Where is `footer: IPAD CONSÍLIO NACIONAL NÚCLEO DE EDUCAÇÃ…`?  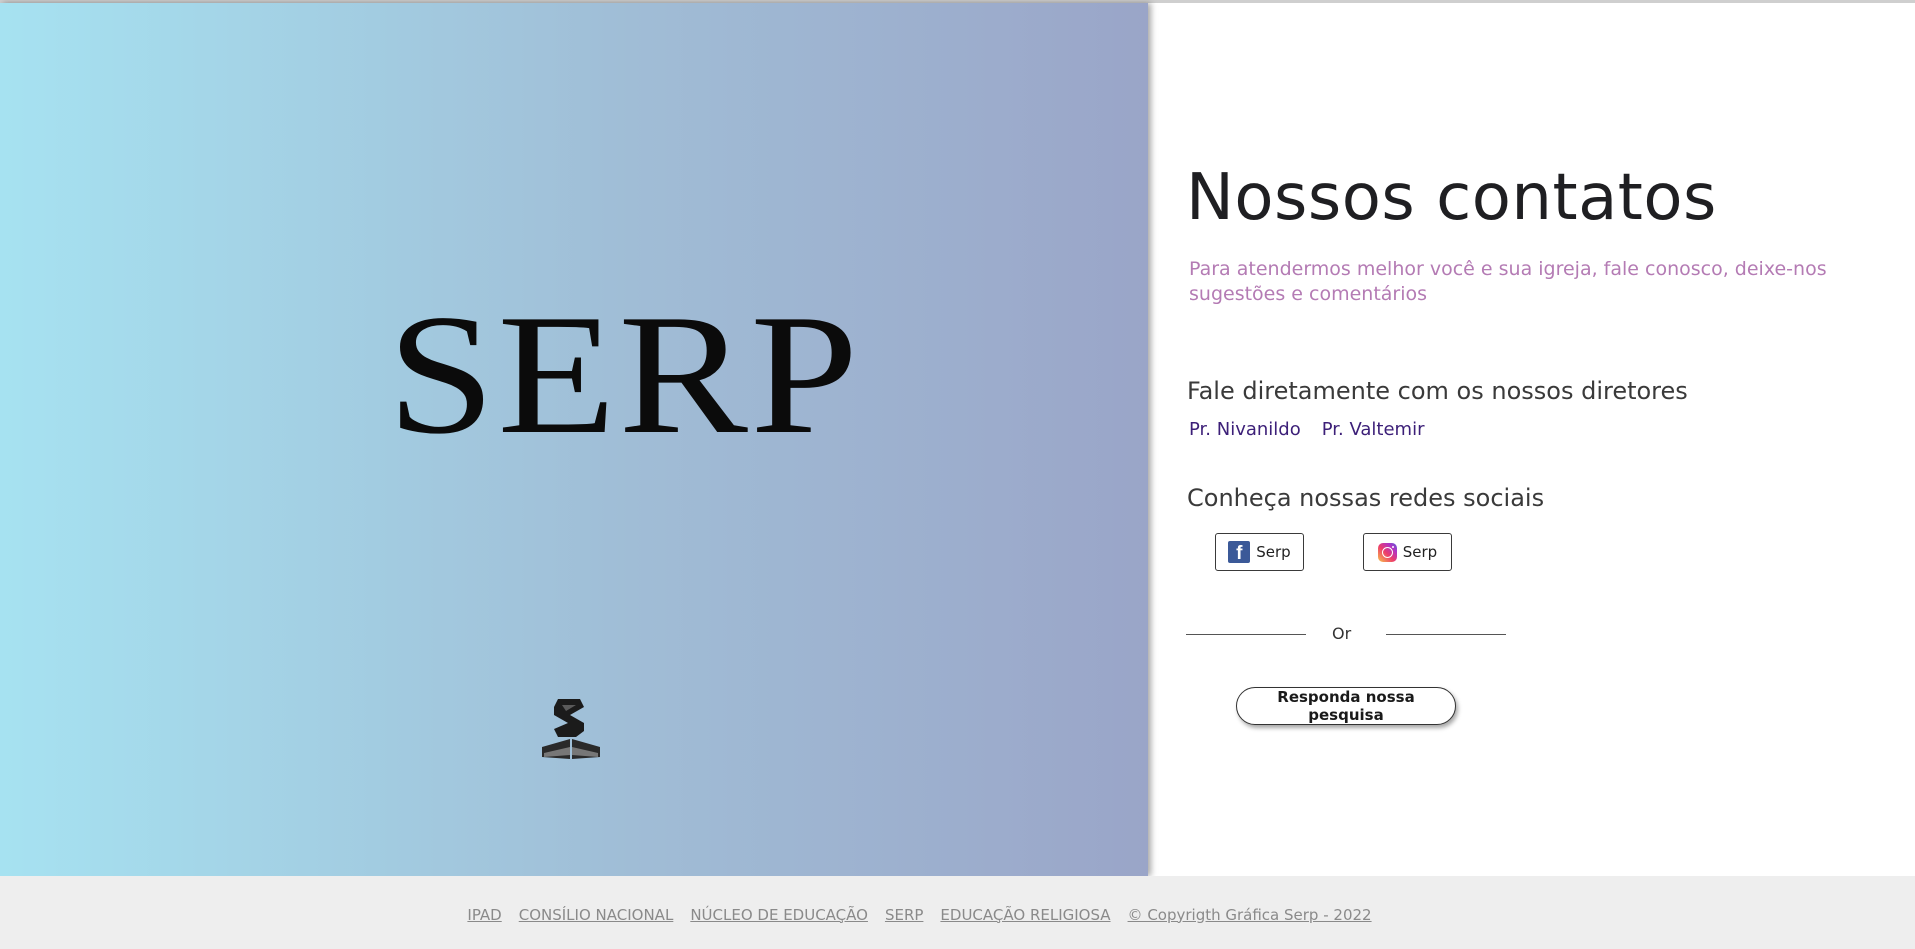
footer: IPAD CONSÍLIO NACIONAL NÚCLEO DE EDUCAÇÃ… is located at coordinates (957, 912).